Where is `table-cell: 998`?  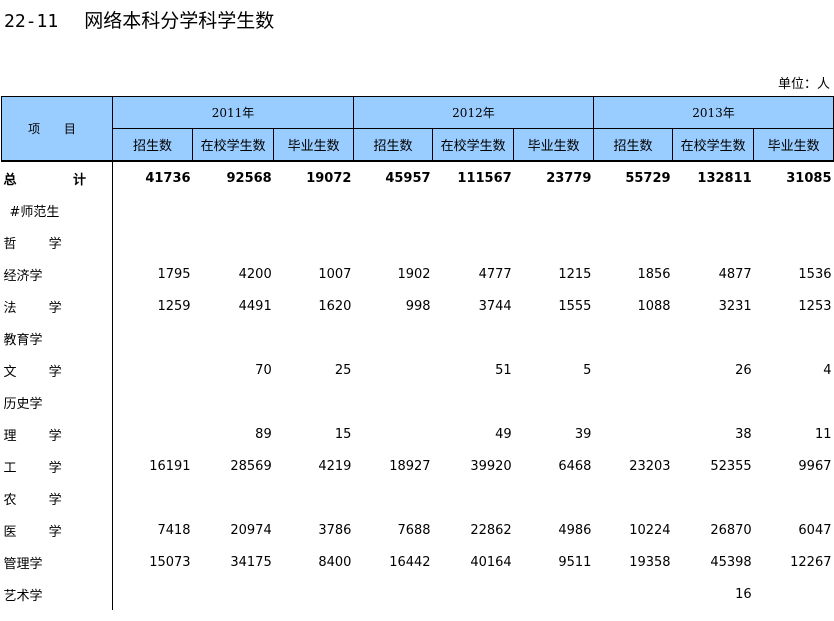
table-cell: 998 is located at coordinates (418, 306).